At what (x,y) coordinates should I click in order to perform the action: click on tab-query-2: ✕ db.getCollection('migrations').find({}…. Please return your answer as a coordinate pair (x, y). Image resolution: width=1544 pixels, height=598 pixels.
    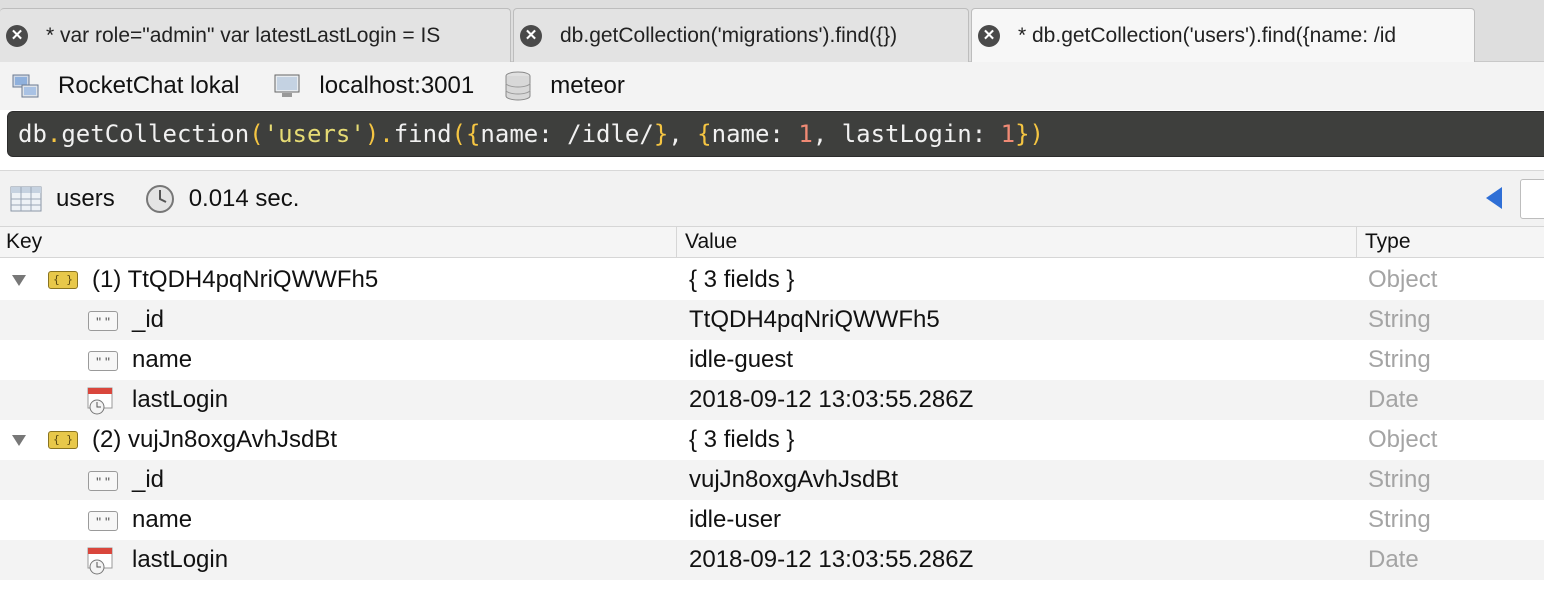
    Looking at the image, I should click on (741, 35).